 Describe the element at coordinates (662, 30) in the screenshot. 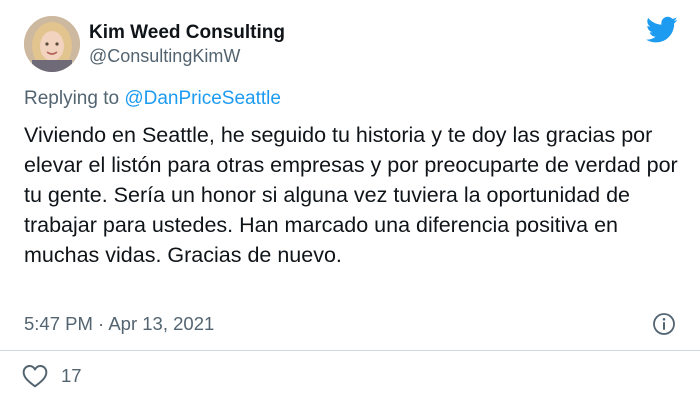

I see `twitter-bird-icon` at that location.